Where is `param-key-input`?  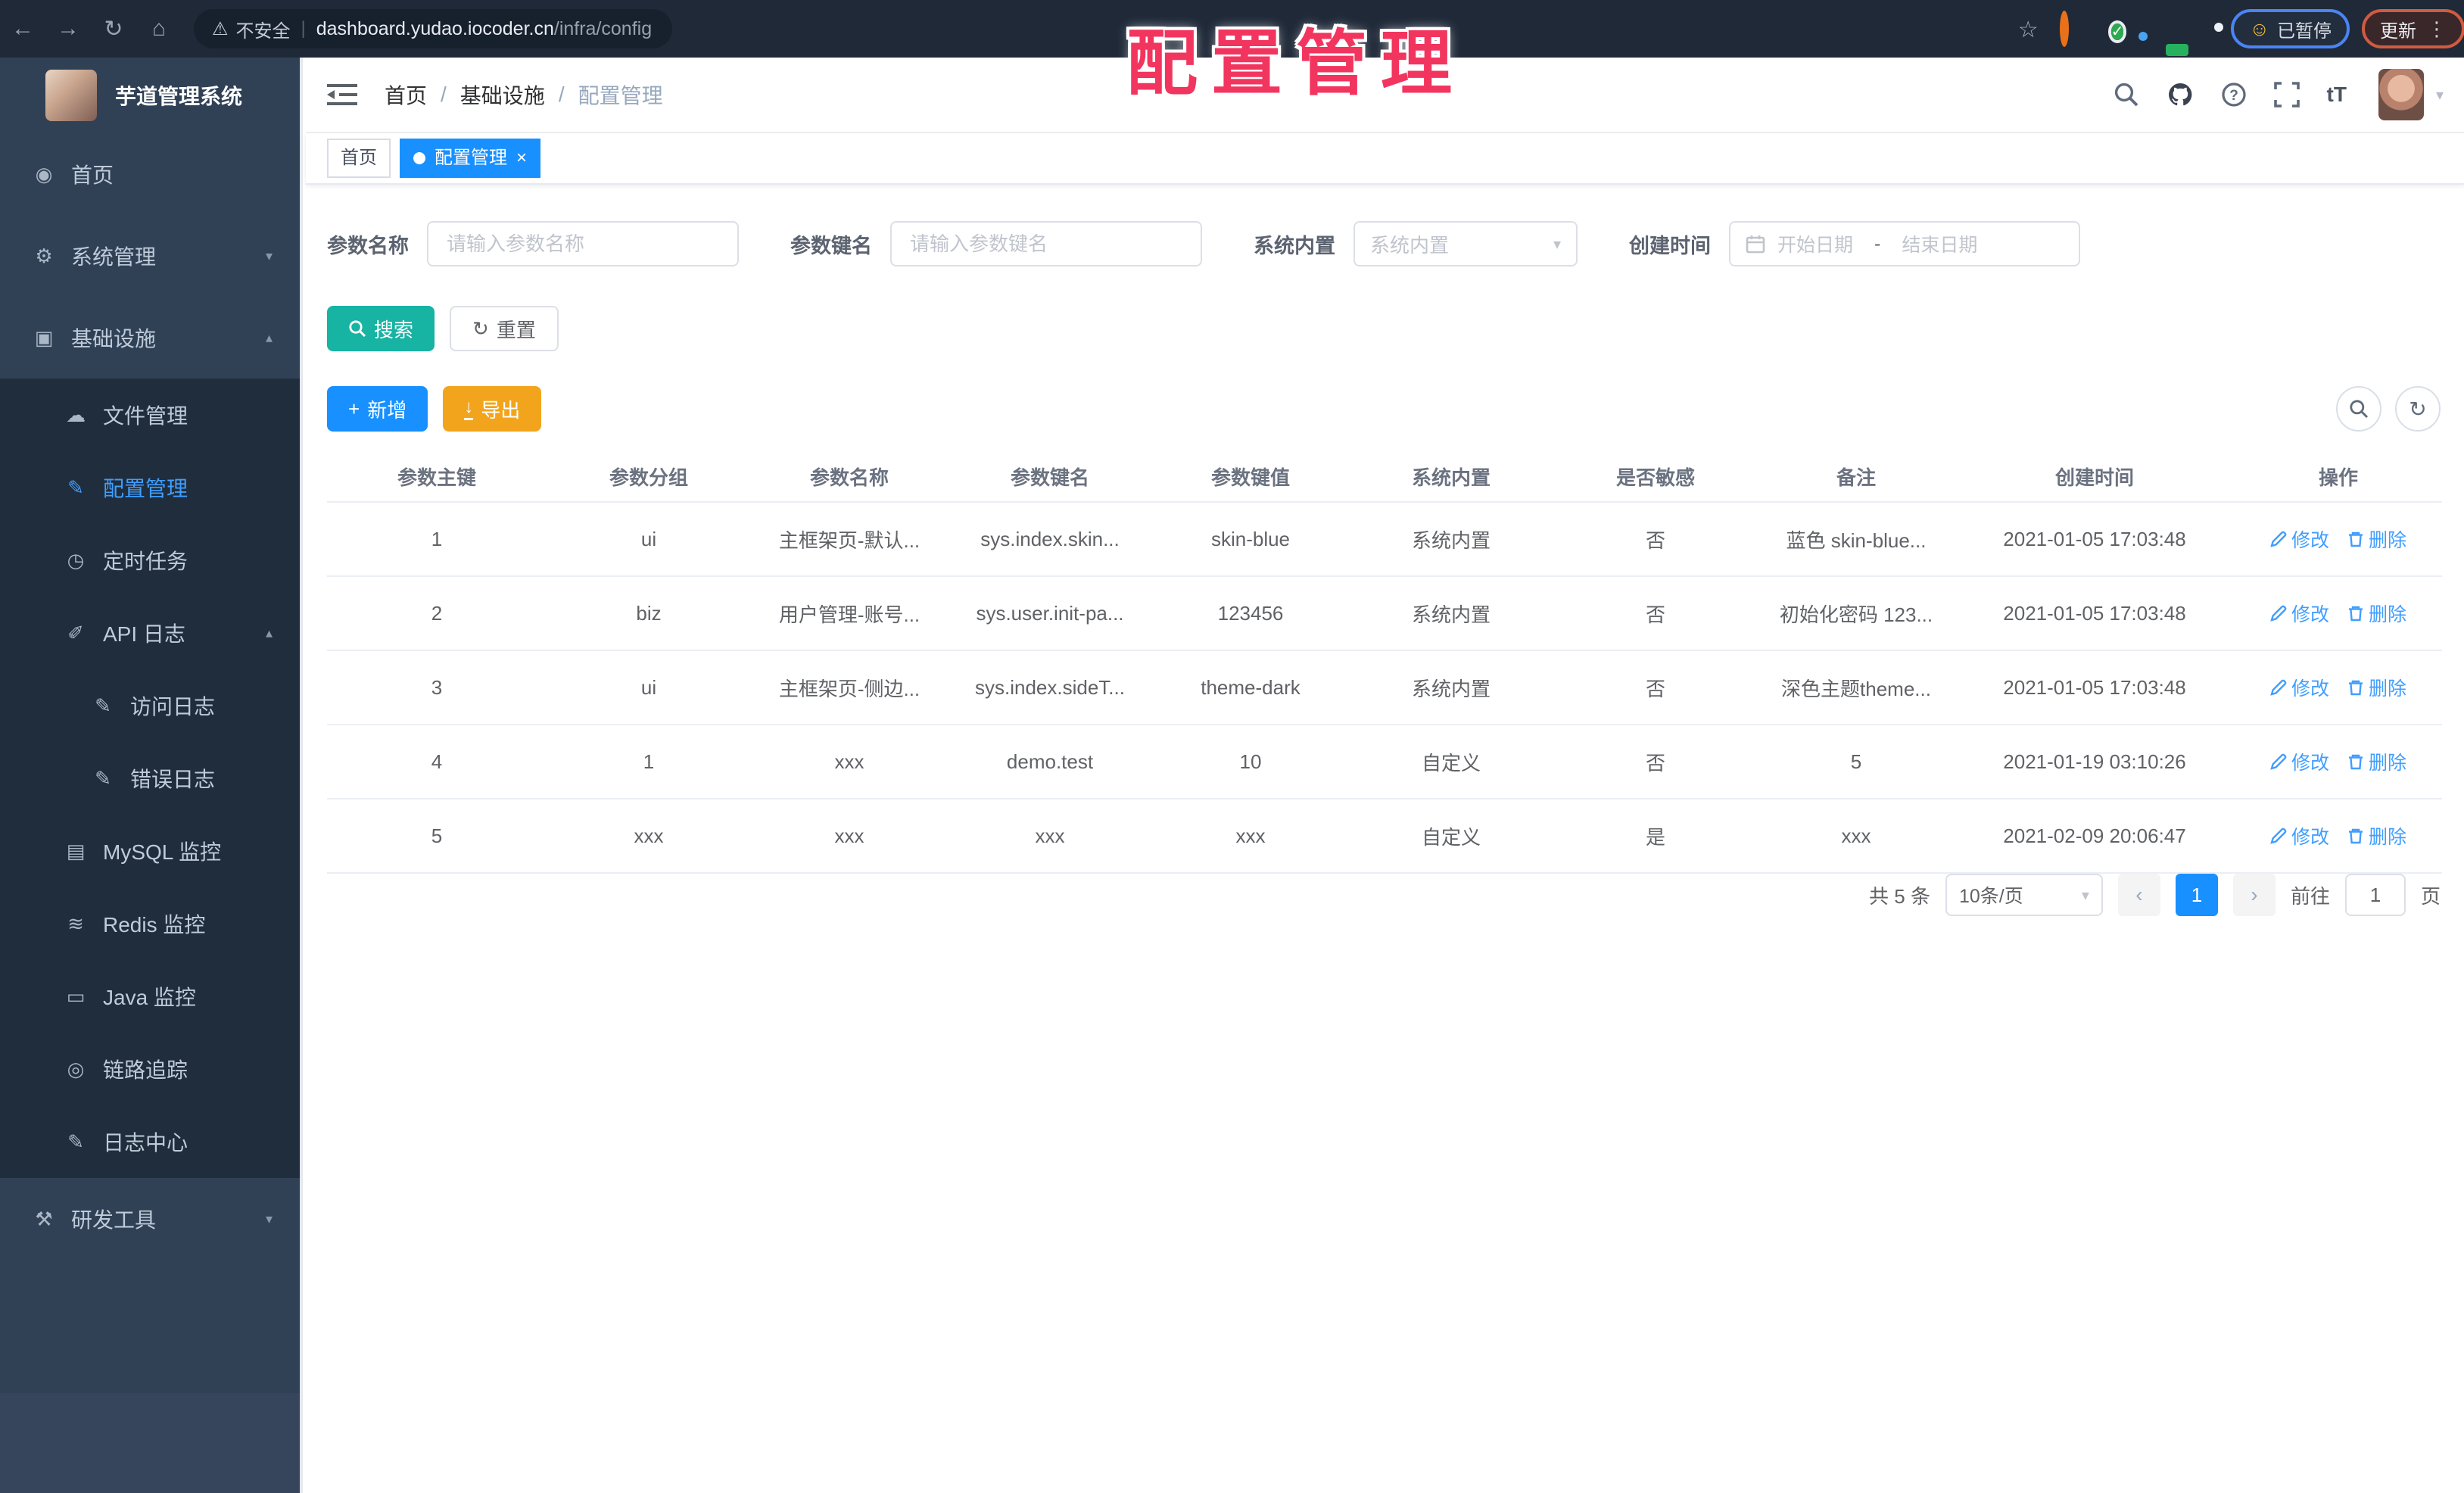
param-key-input is located at coordinates (1046, 243).